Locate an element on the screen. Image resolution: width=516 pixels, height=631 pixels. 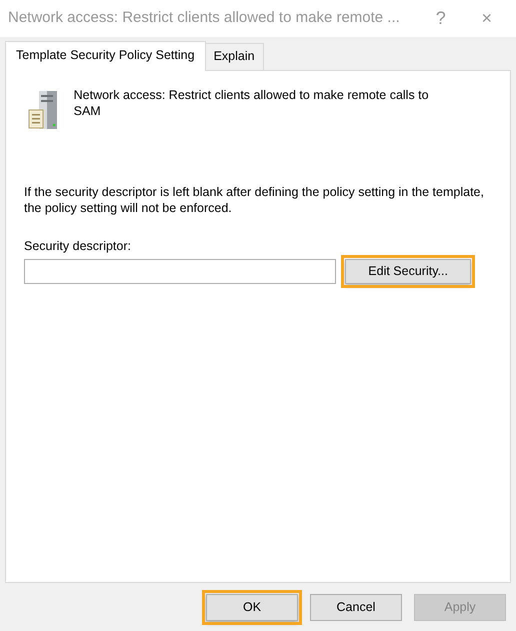
field-label: Security descriptor: is located at coordinates (78, 246).